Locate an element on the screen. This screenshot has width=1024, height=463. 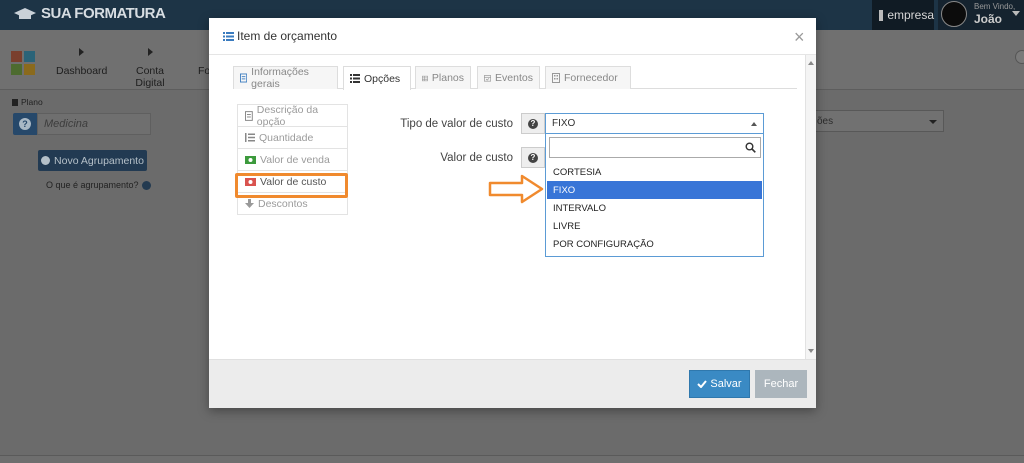
modal-title: Item de orçamento is located at coordinates (280, 36).